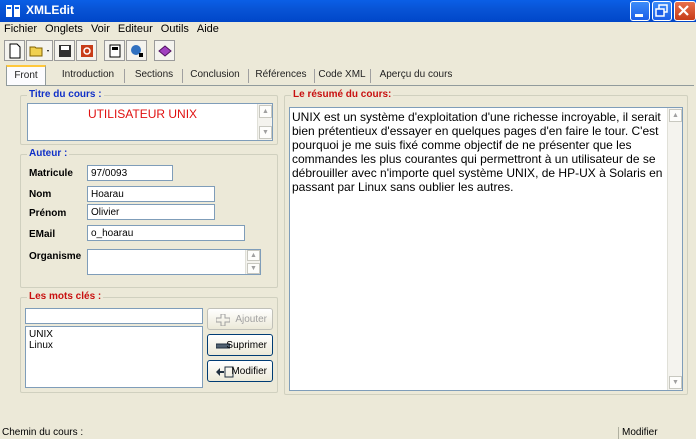  I want to click on save-button, so click(64, 50).